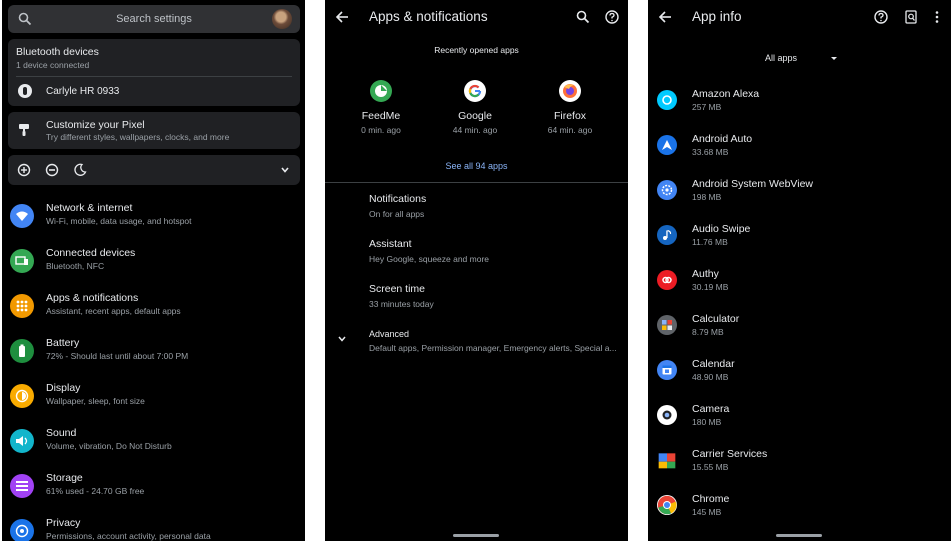 The height and width of the screenshot is (541, 952). What do you see at coordinates (570, 107) in the screenshot?
I see `recent-app-firefox: Firefox 64 min. ago` at bounding box center [570, 107].